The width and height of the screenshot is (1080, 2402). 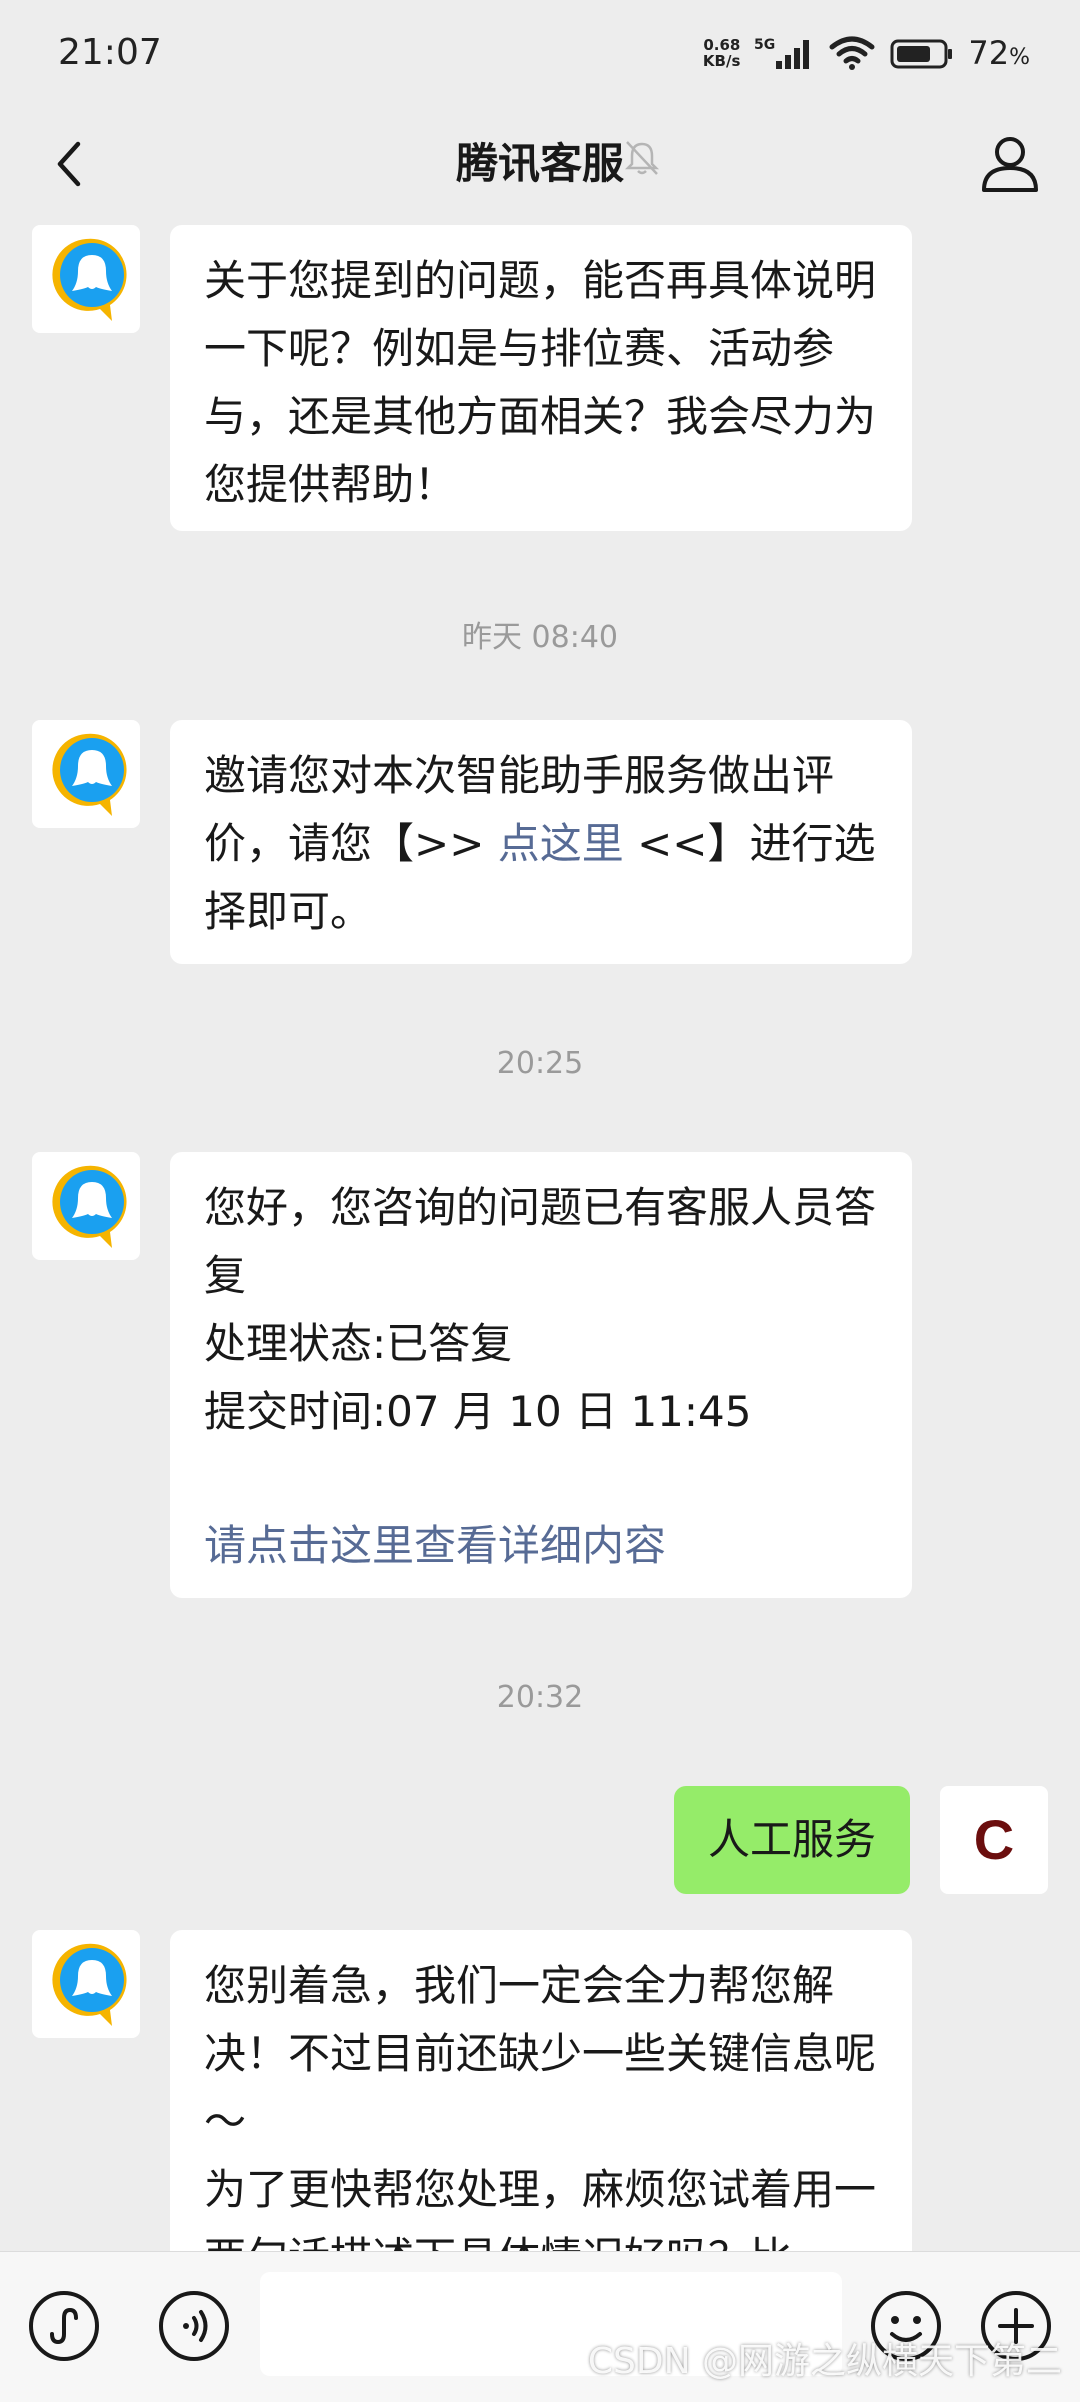 What do you see at coordinates (358, 1343) in the screenshot?
I see `message-line: 处理状态:已答复` at bounding box center [358, 1343].